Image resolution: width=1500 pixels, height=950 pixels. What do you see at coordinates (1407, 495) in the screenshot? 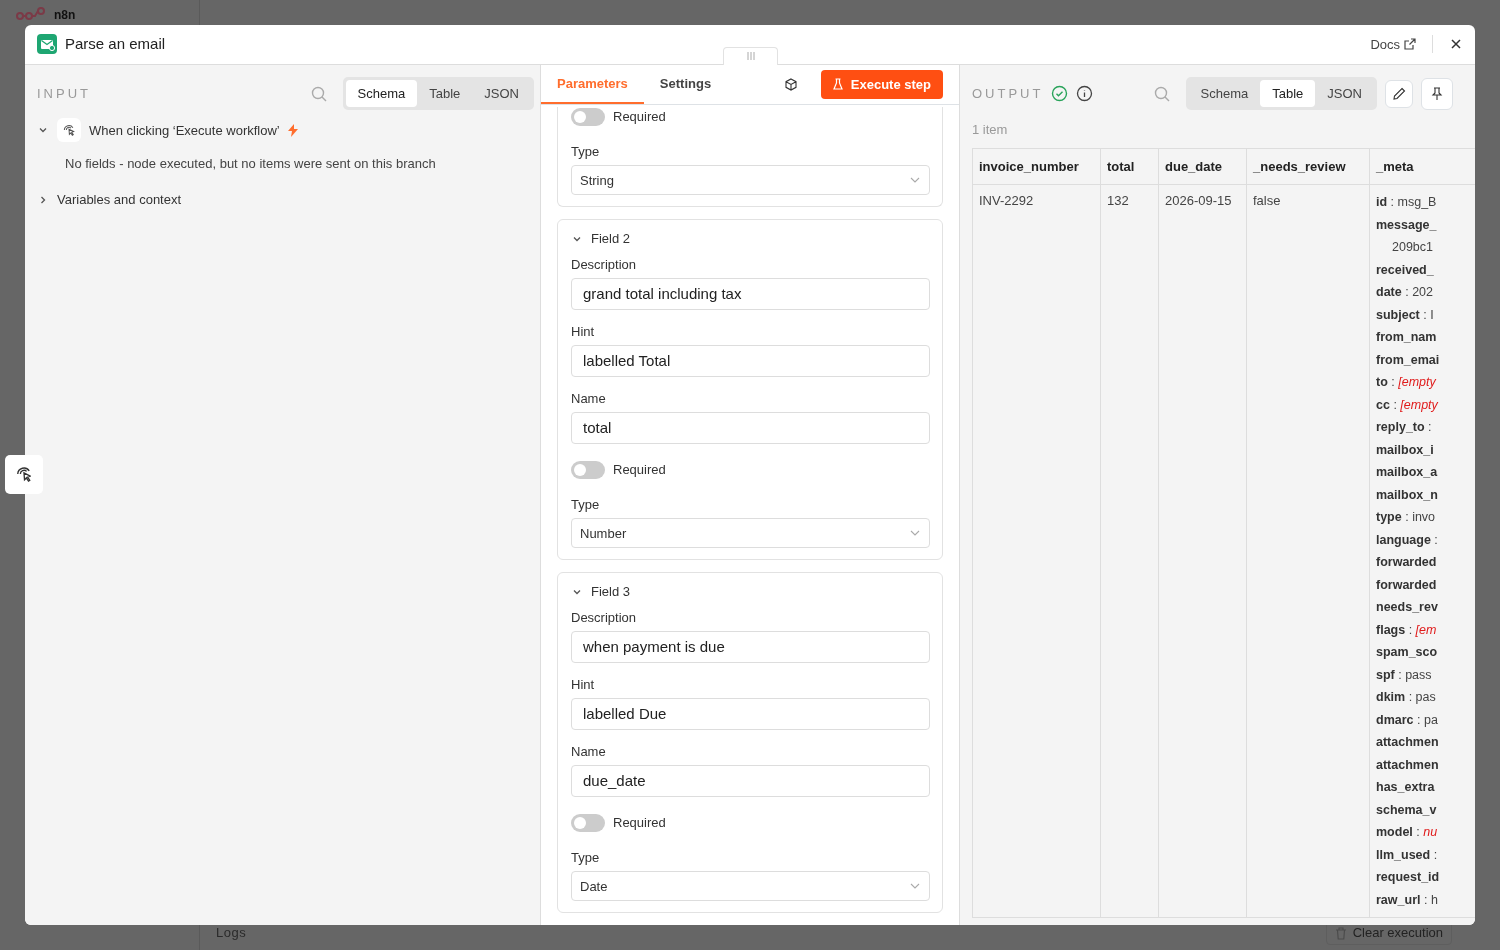
I see `meta-entry: mailbox_n` at bounding box center [1407, 495].